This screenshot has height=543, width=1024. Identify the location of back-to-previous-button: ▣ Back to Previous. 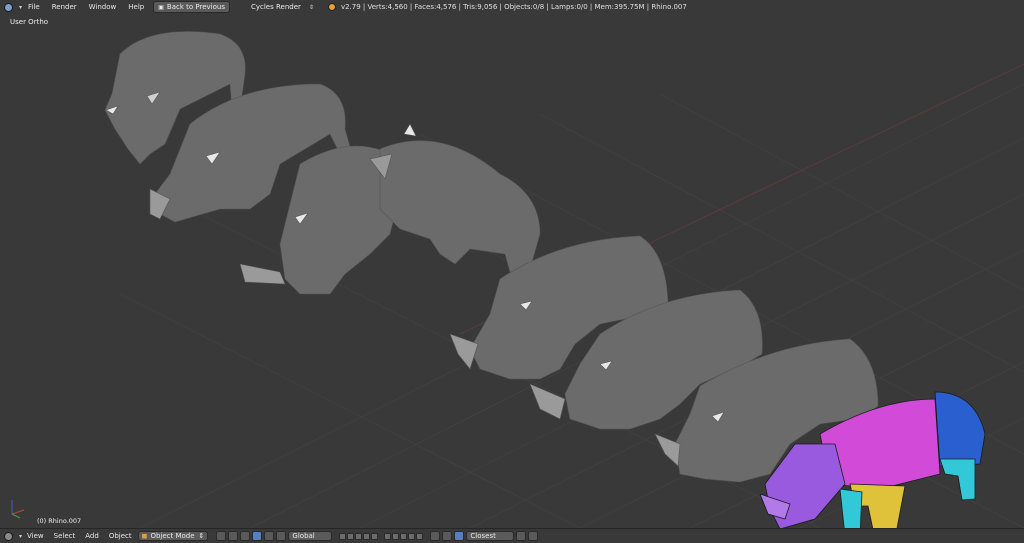
(191, 7).